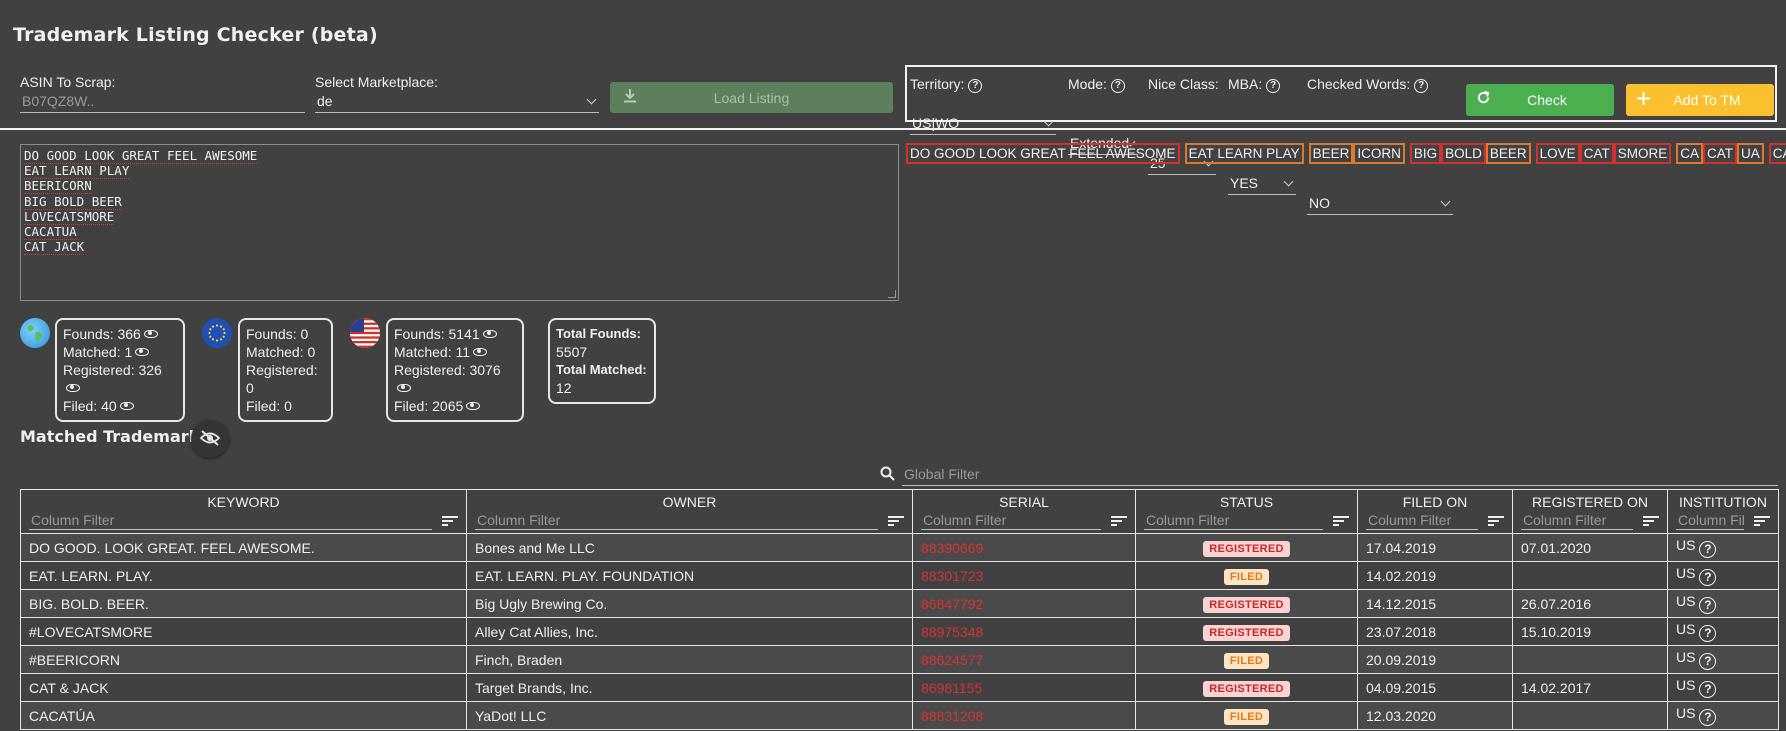  What do you see at coordinates (365, 333) in the screenshot?
I see `us-flag-icon` at bounding box center [365, 333].